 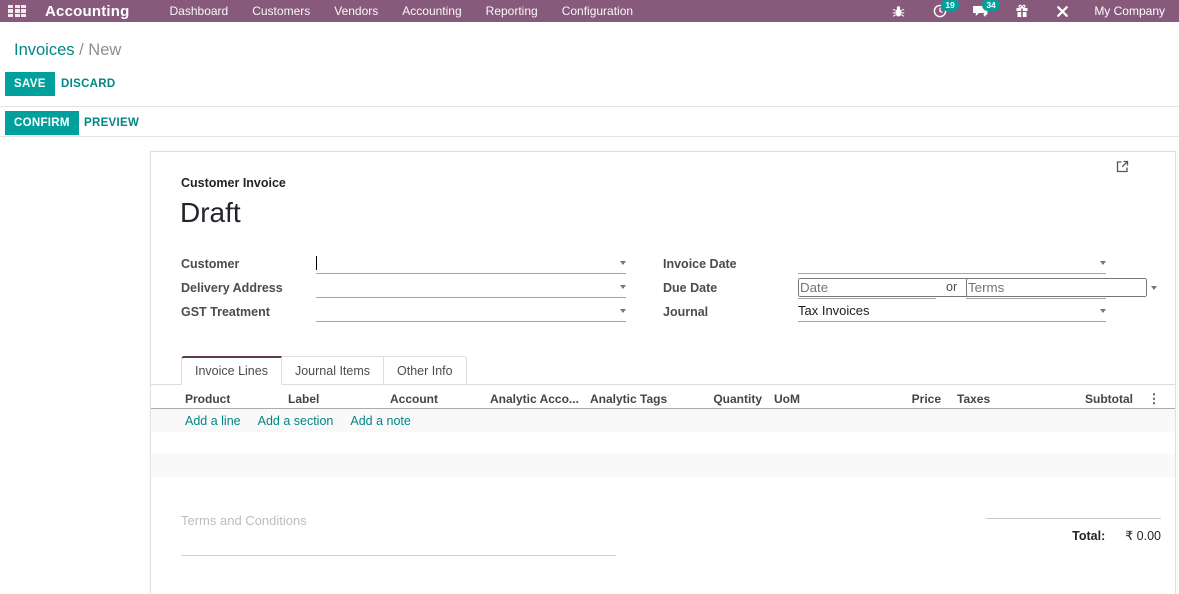 I want to click on journal-label: Journal, so click(x=686, y=312).